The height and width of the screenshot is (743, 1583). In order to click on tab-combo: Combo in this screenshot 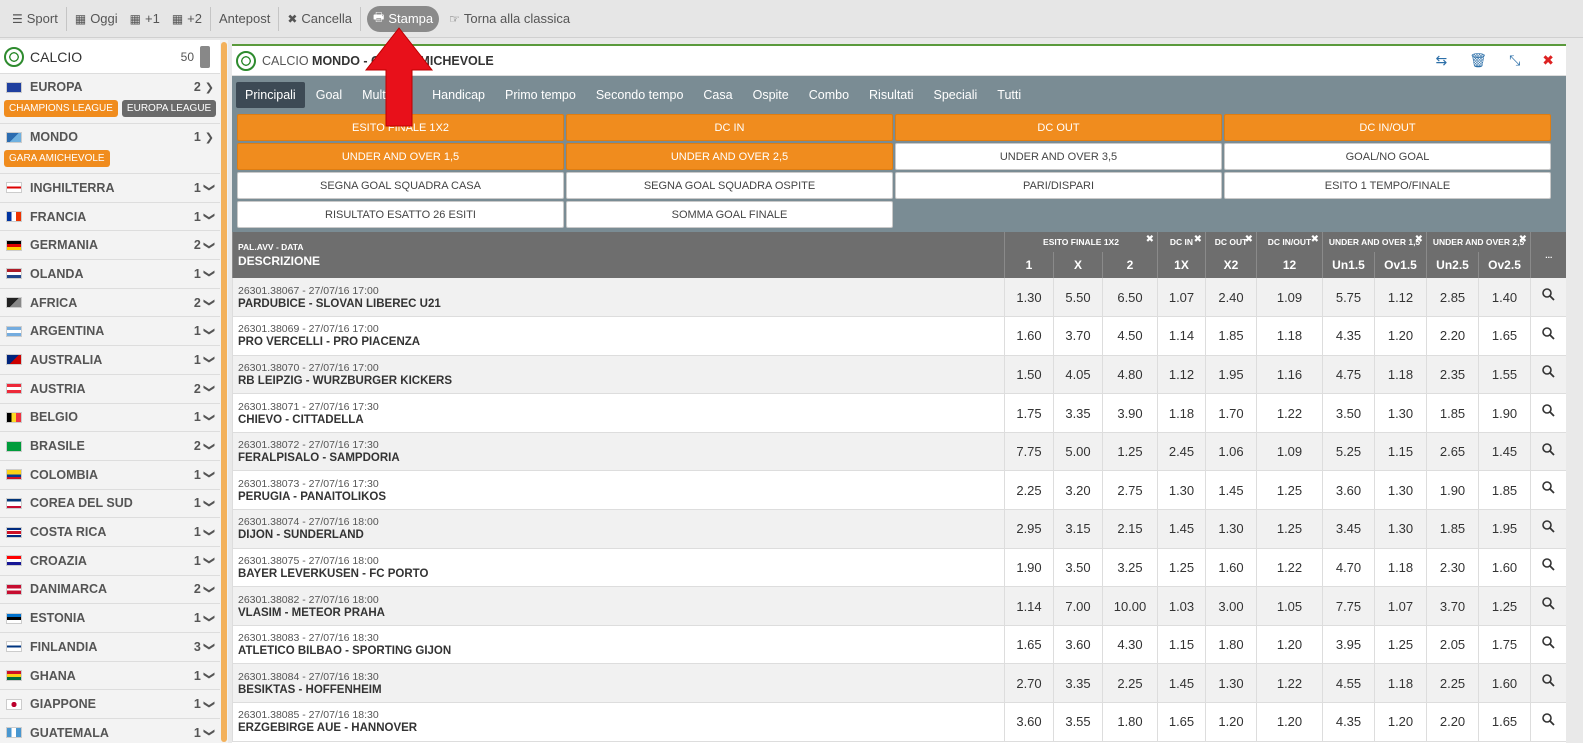, I will do `click(829, 95)`.